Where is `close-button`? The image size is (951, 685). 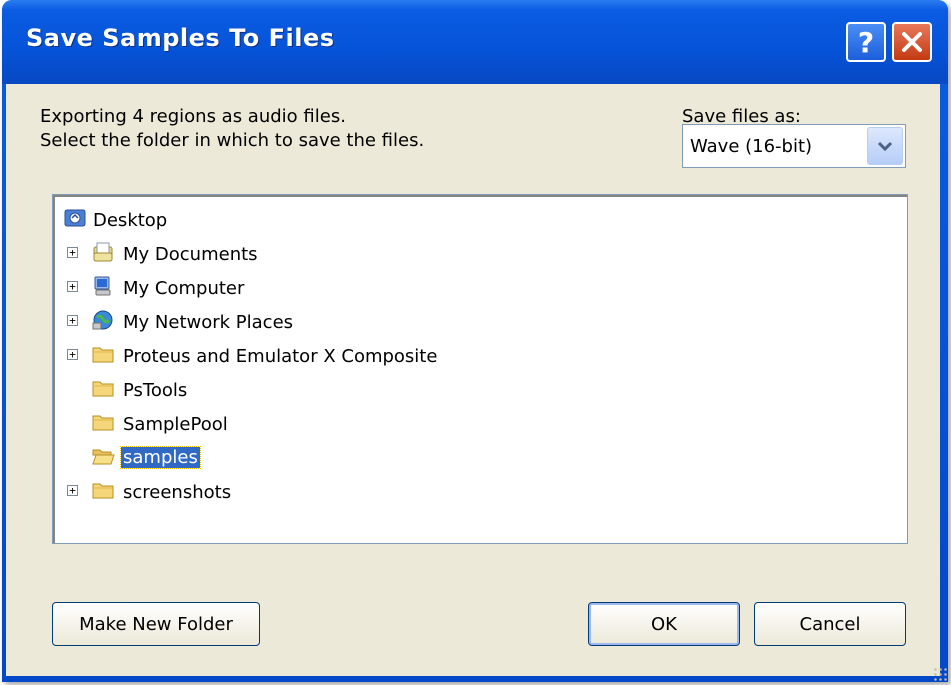
close-button is located at coordinates (912, 42).